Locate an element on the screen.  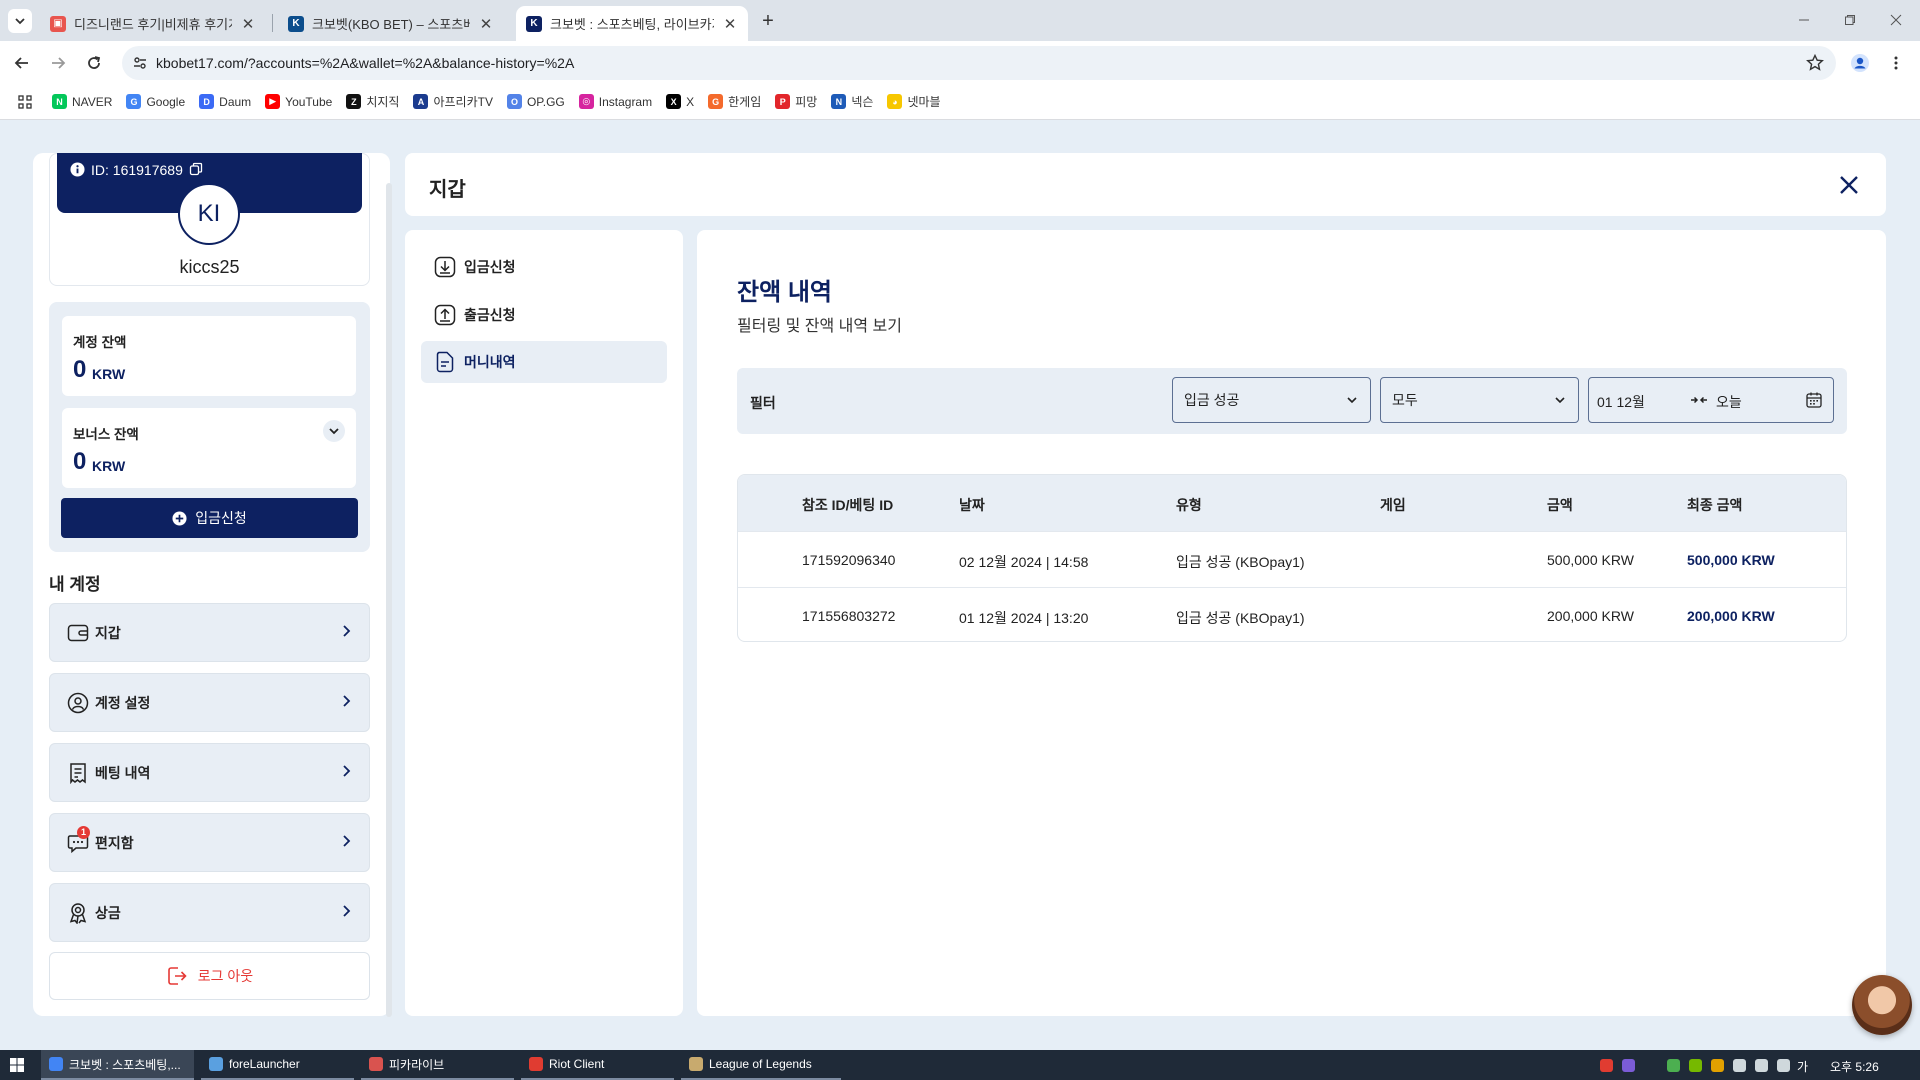
account-item-settings: 계정 설정 is located at coordinates (209, 702).